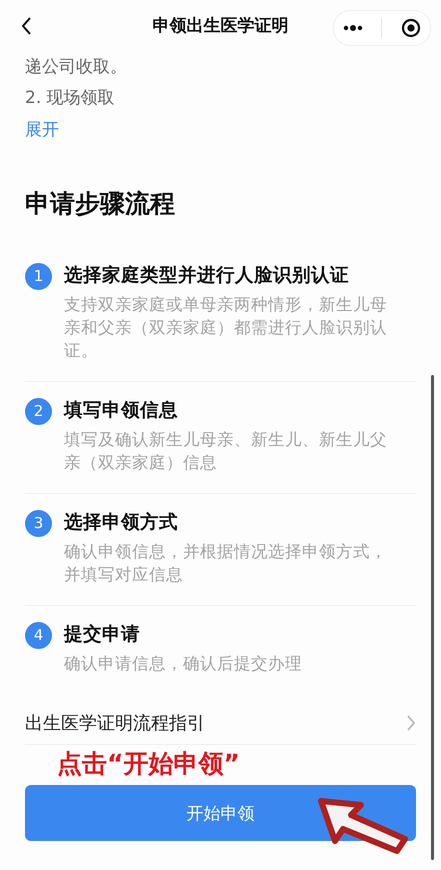 Image resolution: width=441 pixels, height=870 pixels. I want to click on step-number: 1, so click(38, 276).